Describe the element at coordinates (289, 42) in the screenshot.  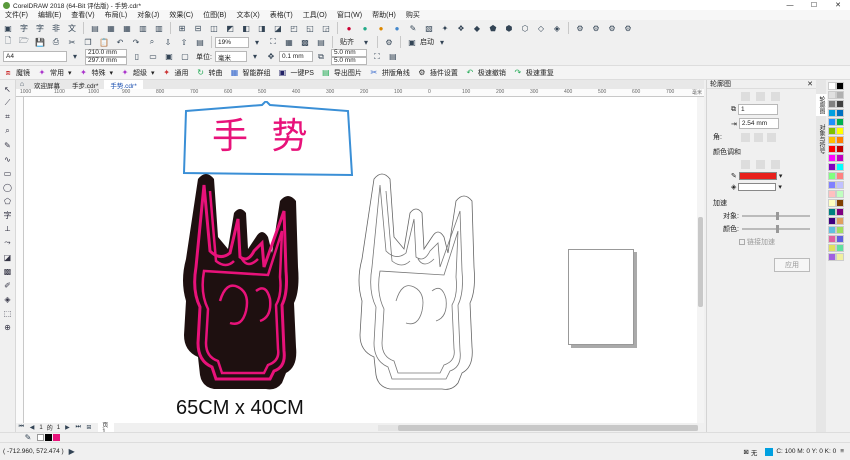
I see `rulers-icon: ▦` at that location.